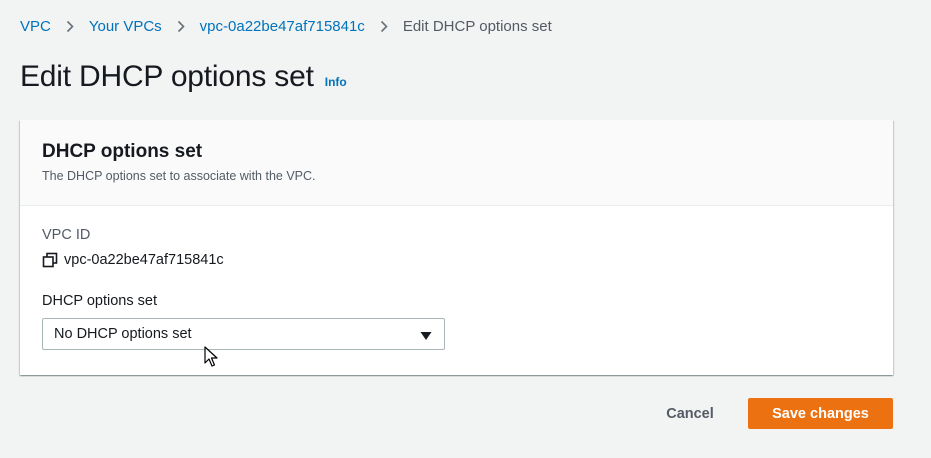  Describe the element at coordinates (66, 235) in the screenshot. I see `vpc-id-label: VPC ID` at that location.